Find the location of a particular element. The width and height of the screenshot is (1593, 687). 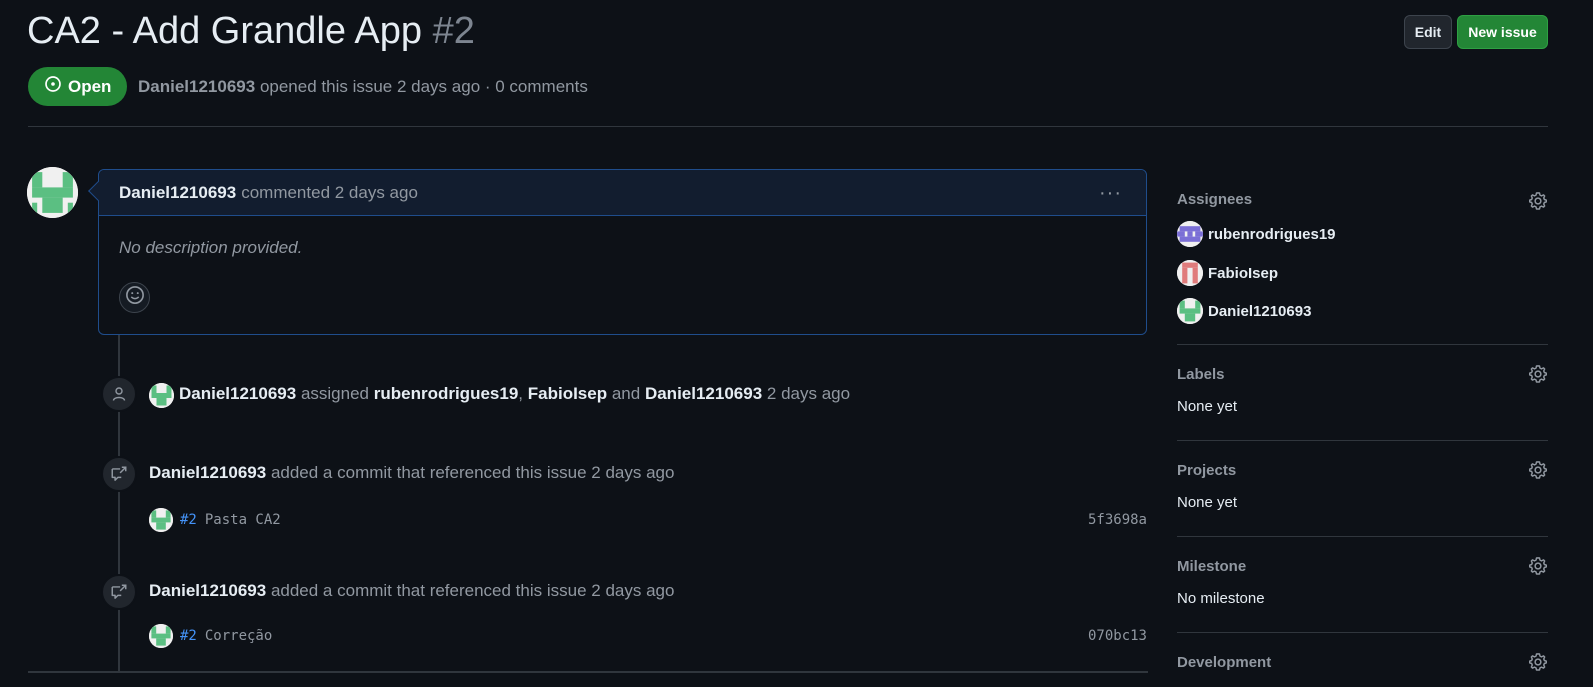

state-label: Open is located at coordinates (90, 86).